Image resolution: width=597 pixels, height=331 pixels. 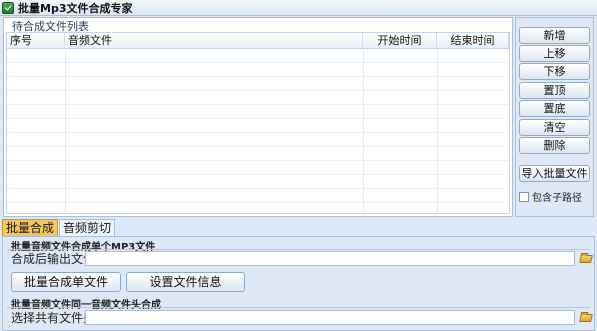 I want to click on import-batch-button: 导入批量文件, so click(x=554, y=173).